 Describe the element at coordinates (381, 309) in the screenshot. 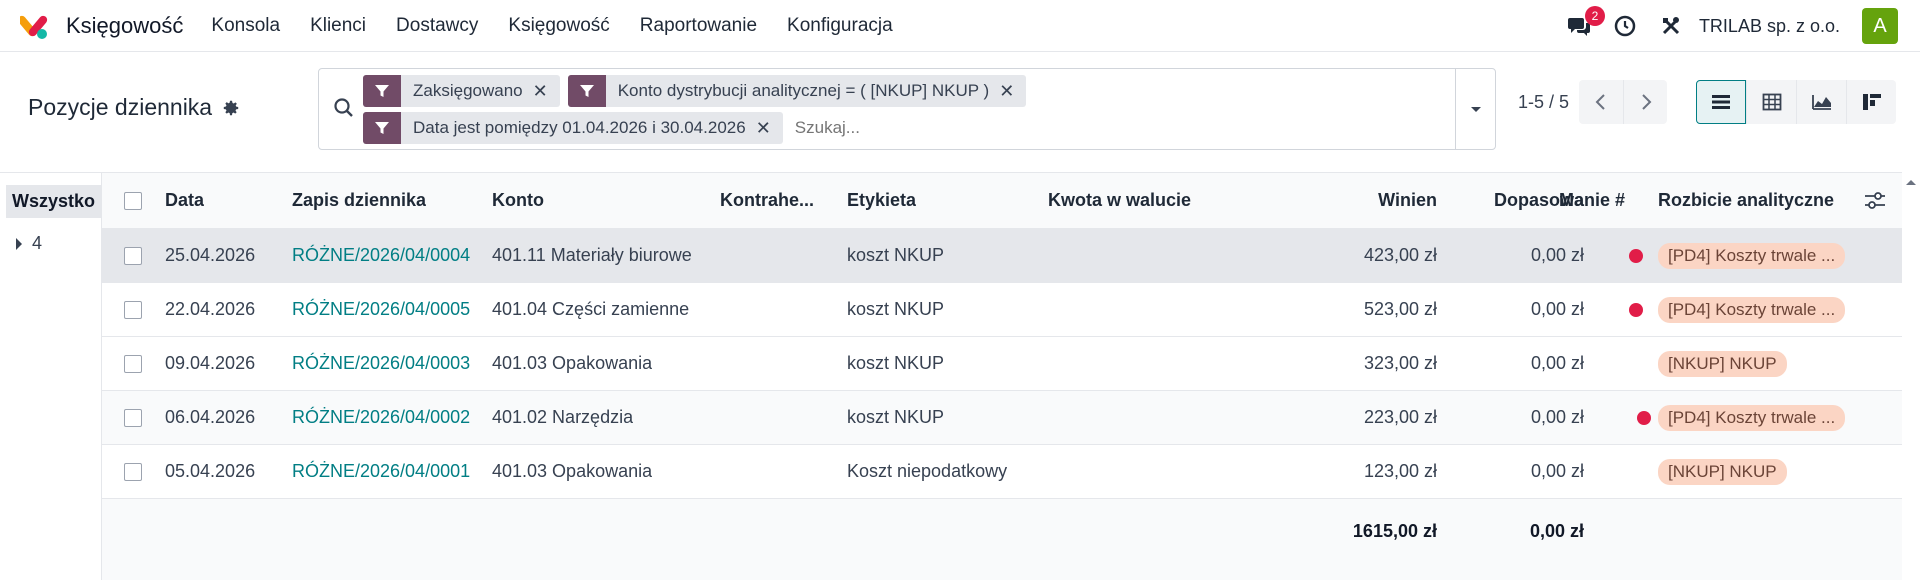

I see `row-entry-link: RÓŻNE/2026/04/0005` at that location.